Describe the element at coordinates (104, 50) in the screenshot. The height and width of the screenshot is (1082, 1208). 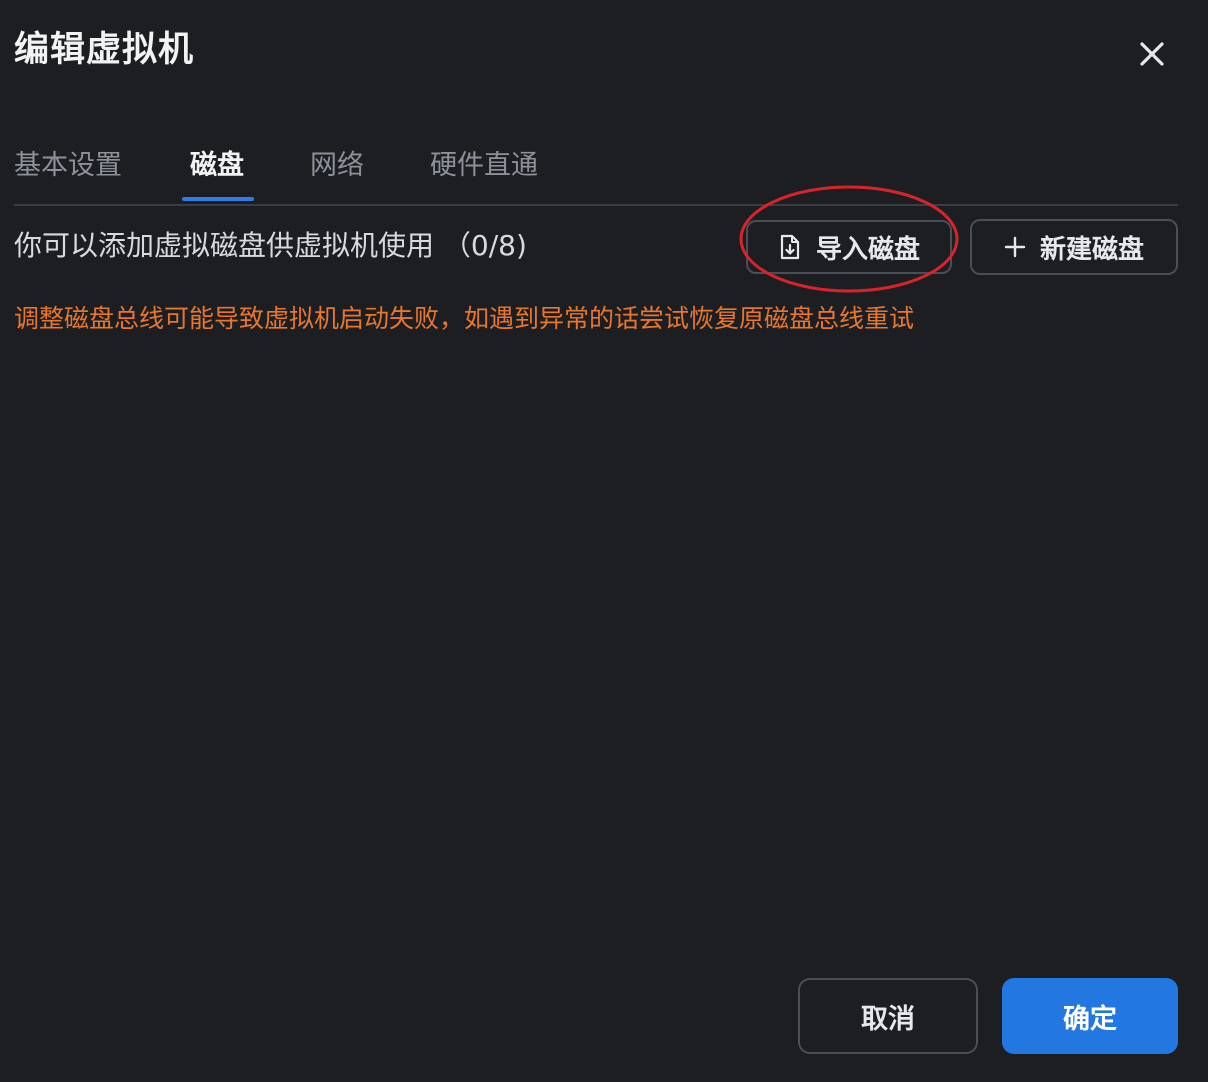
I see `dialog-title: 编辑虚拟机` at that location.